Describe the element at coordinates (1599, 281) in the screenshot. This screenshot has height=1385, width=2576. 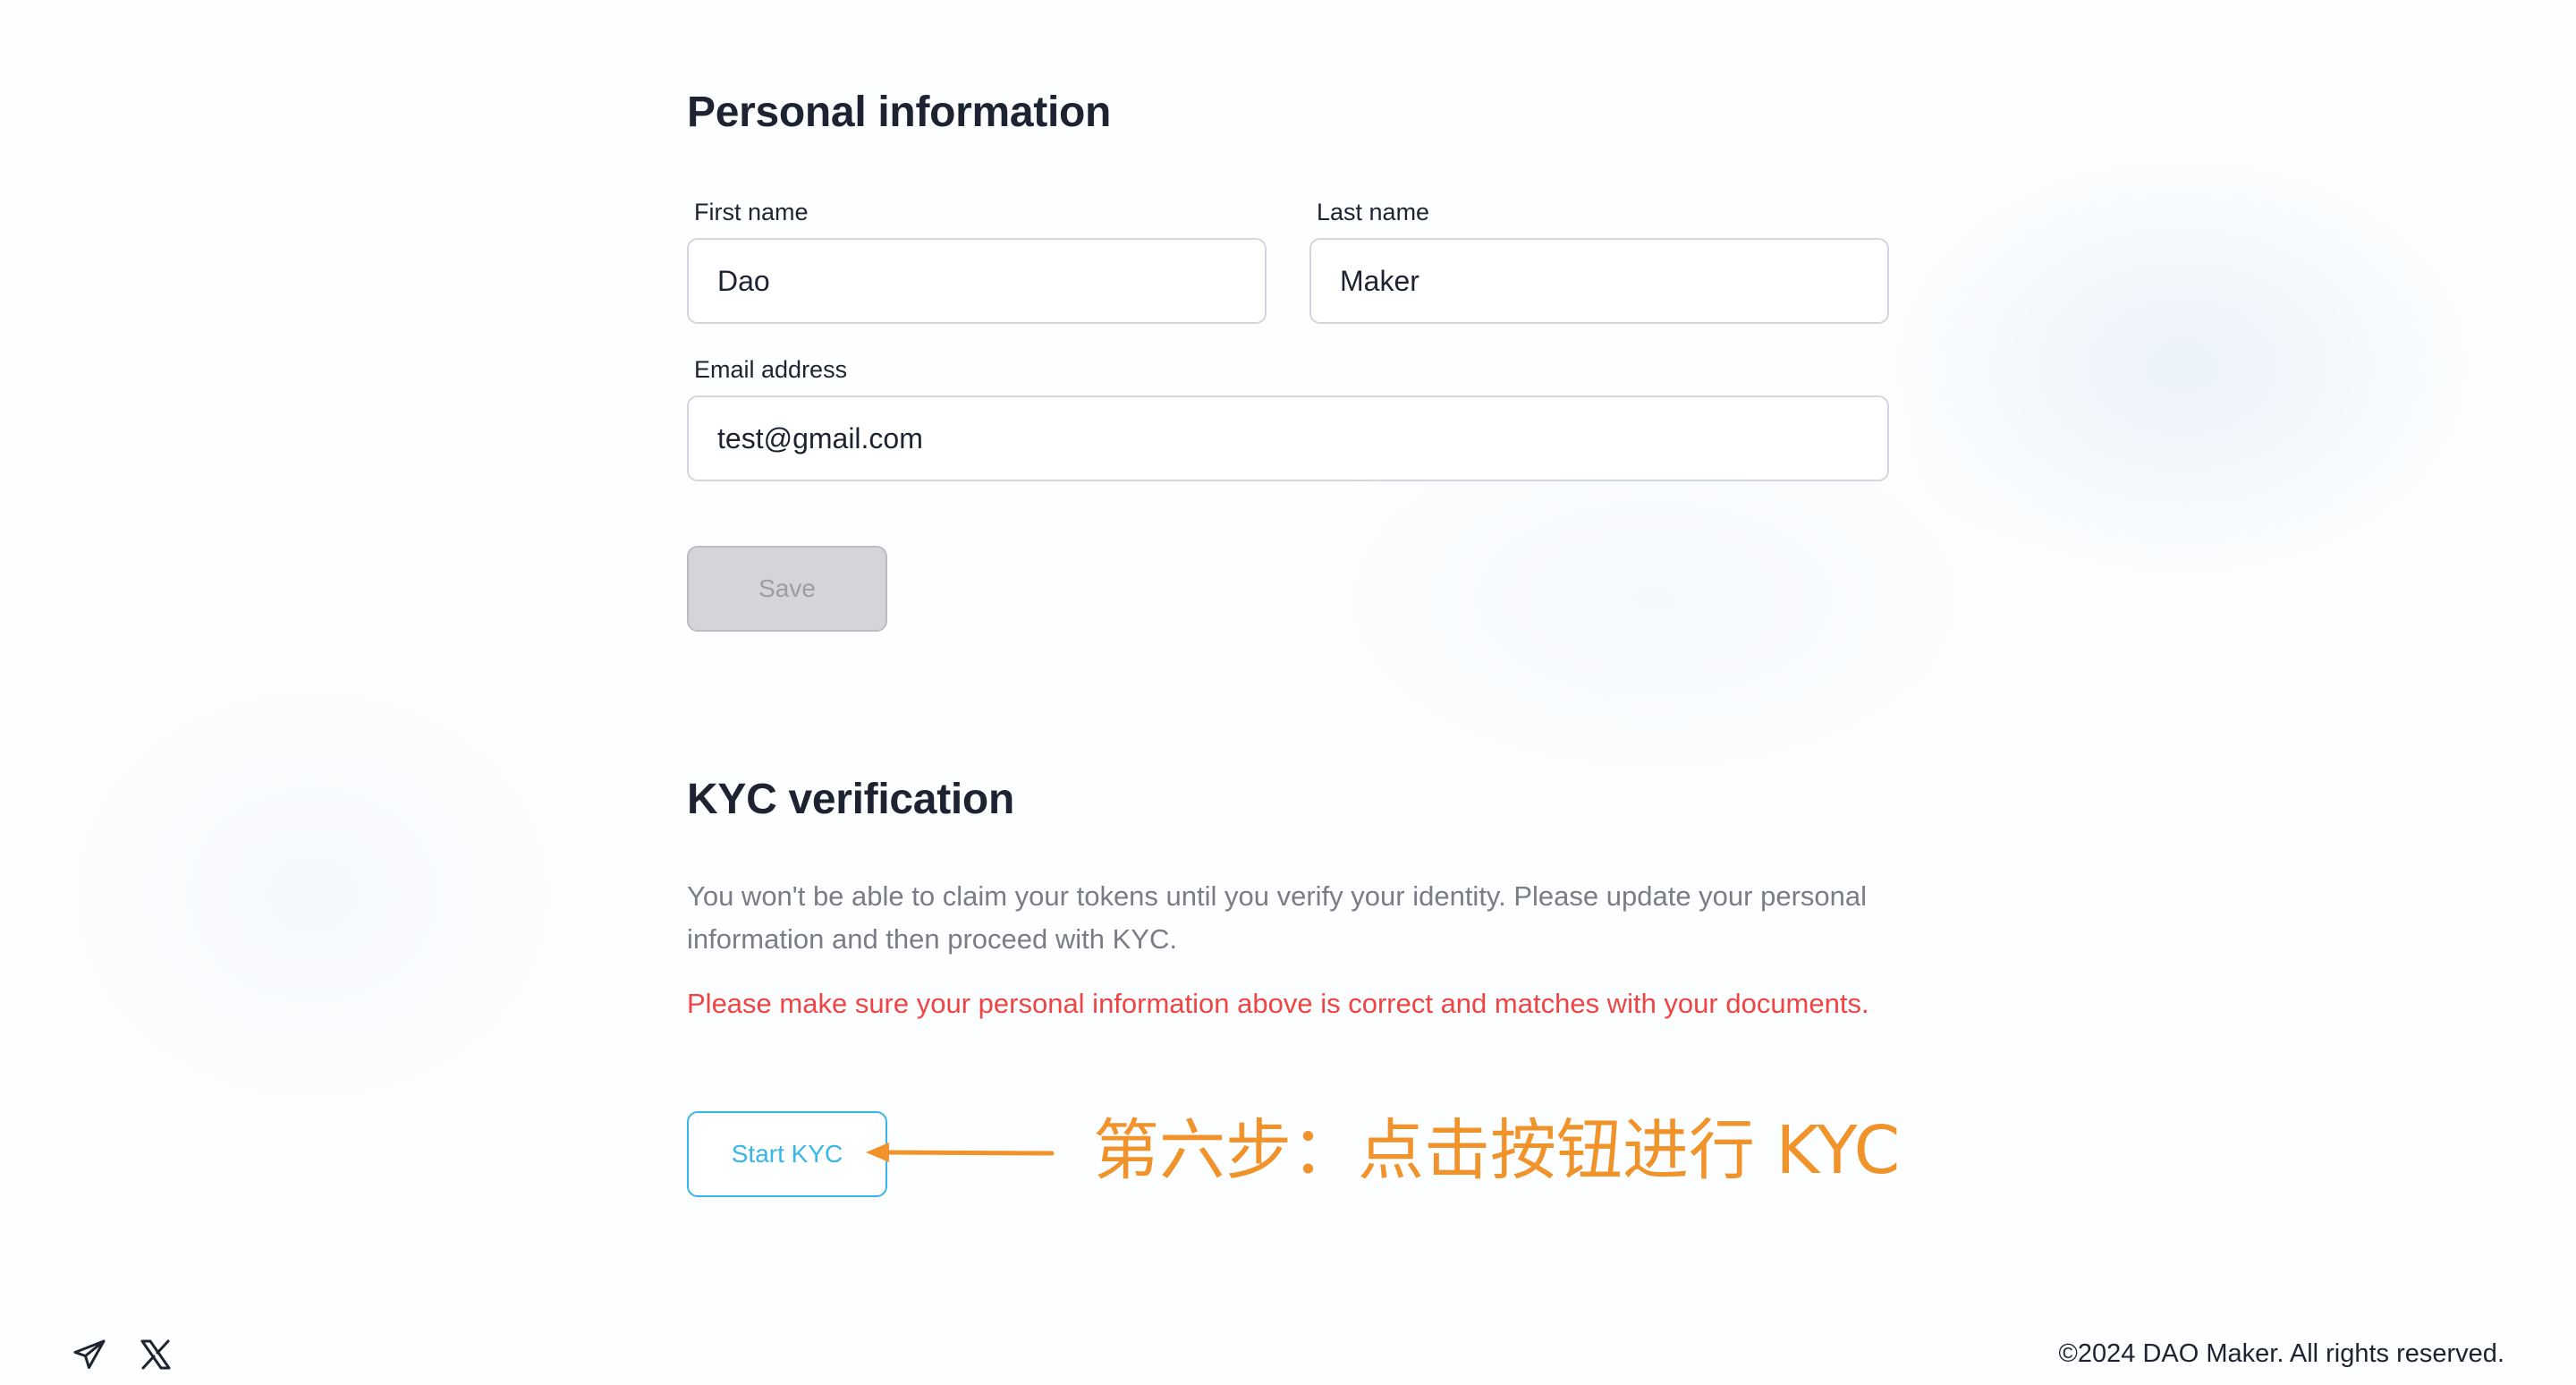
I see `last-name-field` at that location.